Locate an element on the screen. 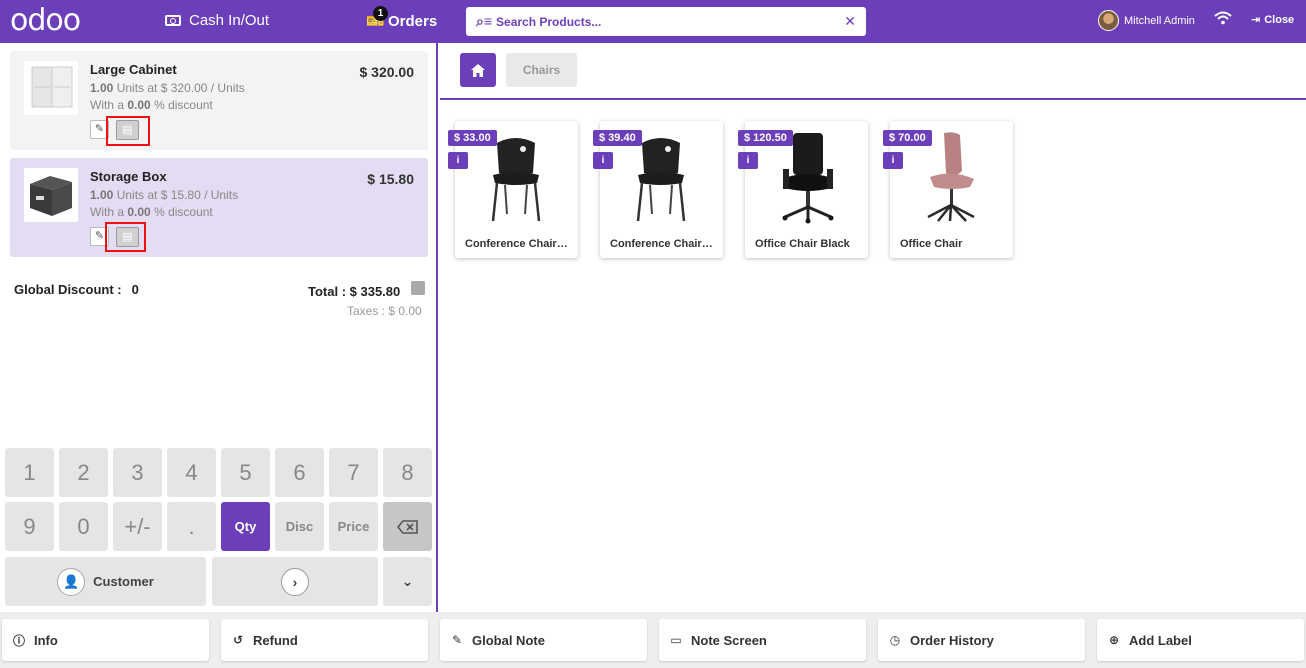  payment-button: › is located at coordinates (295, 581).